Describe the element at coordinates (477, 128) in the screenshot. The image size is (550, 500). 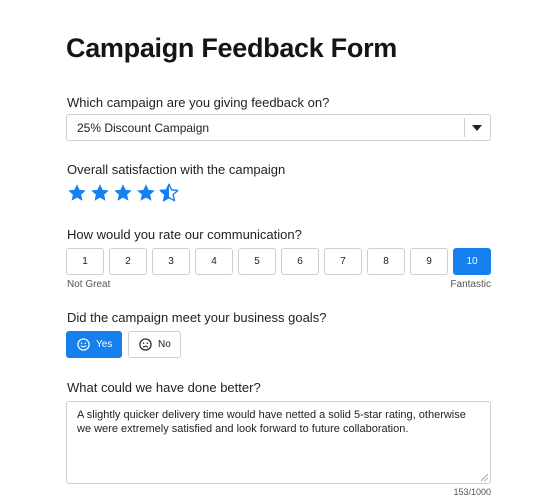
I see `caret-down-icon` at that location.